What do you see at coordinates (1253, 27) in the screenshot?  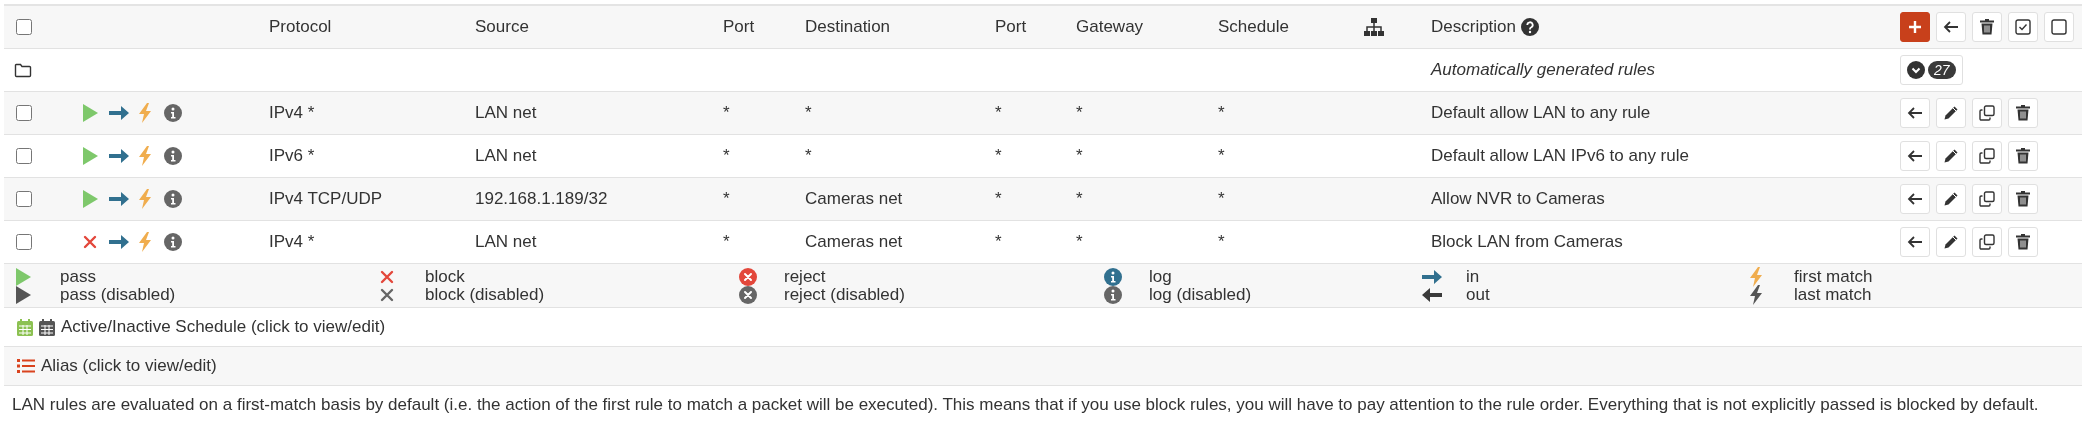 I see `column-header: Schedule` at bounding box center [1253, 27].